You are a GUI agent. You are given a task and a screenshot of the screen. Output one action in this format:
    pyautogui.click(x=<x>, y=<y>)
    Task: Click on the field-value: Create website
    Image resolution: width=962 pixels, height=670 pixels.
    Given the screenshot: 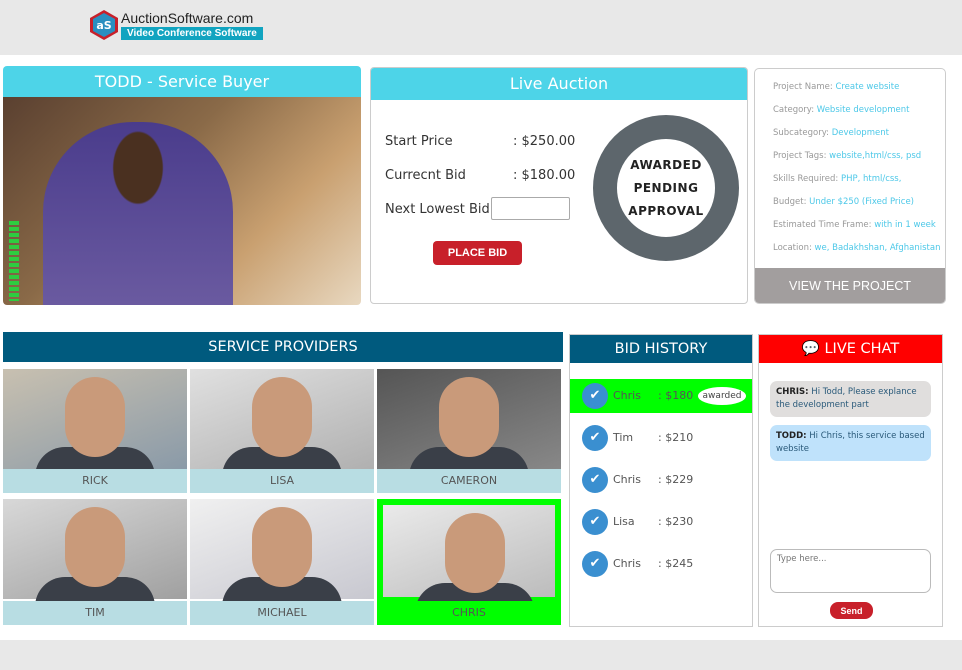 What is the action you would take?
    pyautogui.click(x=867, y=87)
    